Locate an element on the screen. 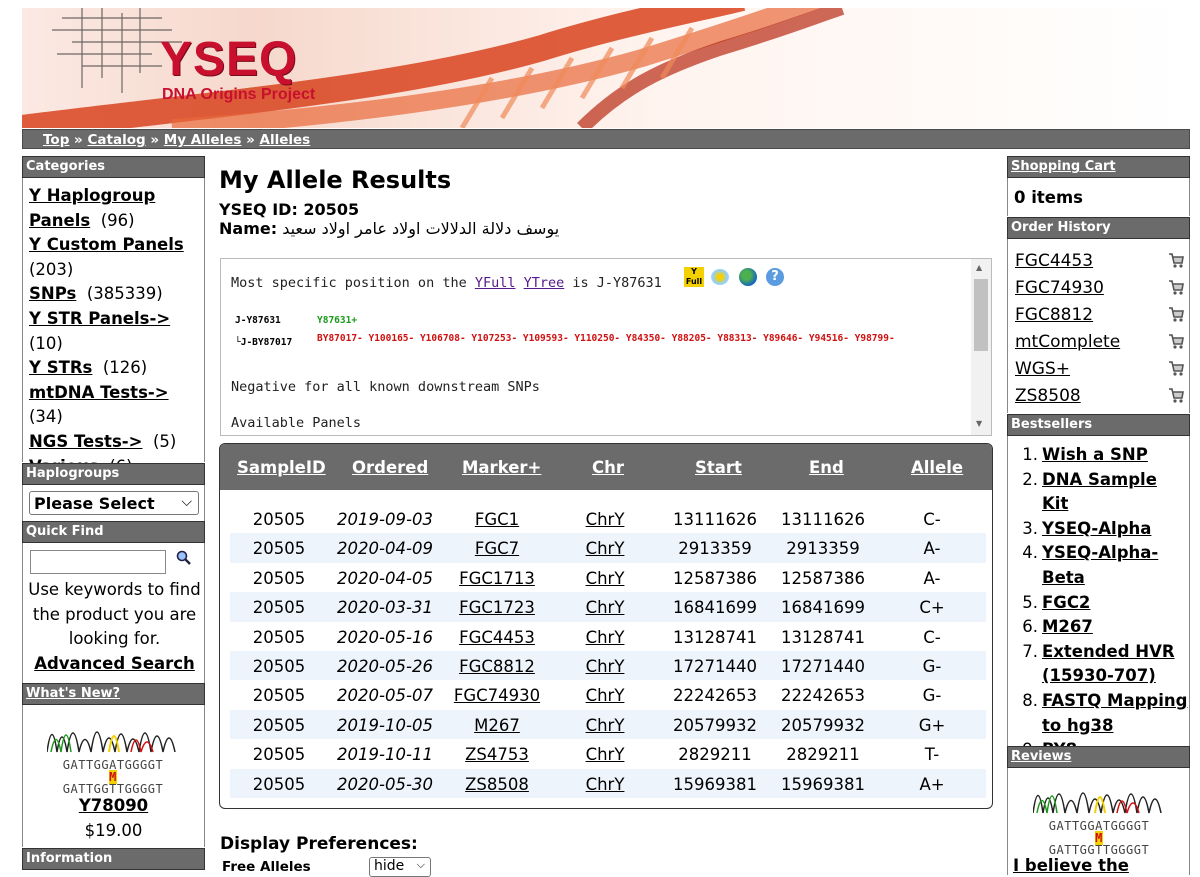 The image size is (1200, 877). cell-marker: FGC1 is located at coordinates (497, 519).